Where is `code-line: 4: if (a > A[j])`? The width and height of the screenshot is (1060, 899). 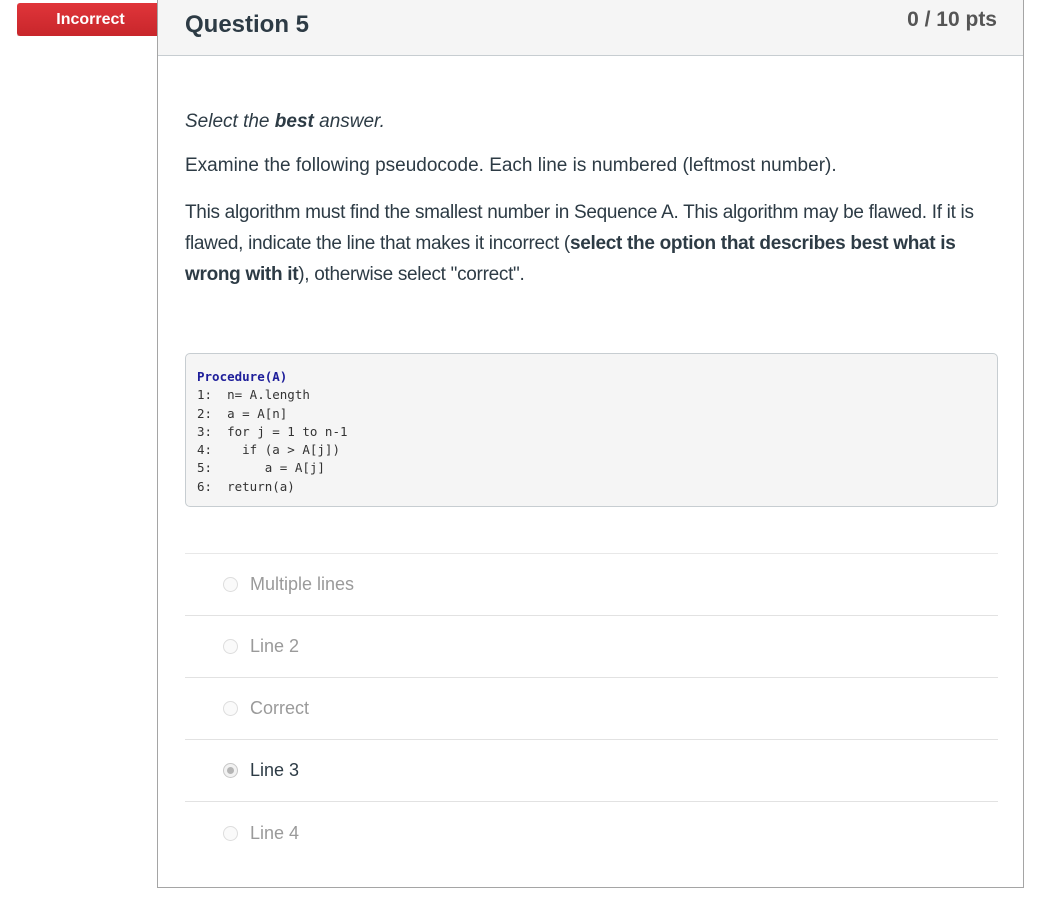 code-line: 4: if (a > A[j]) is located at coordinates (268, 450).